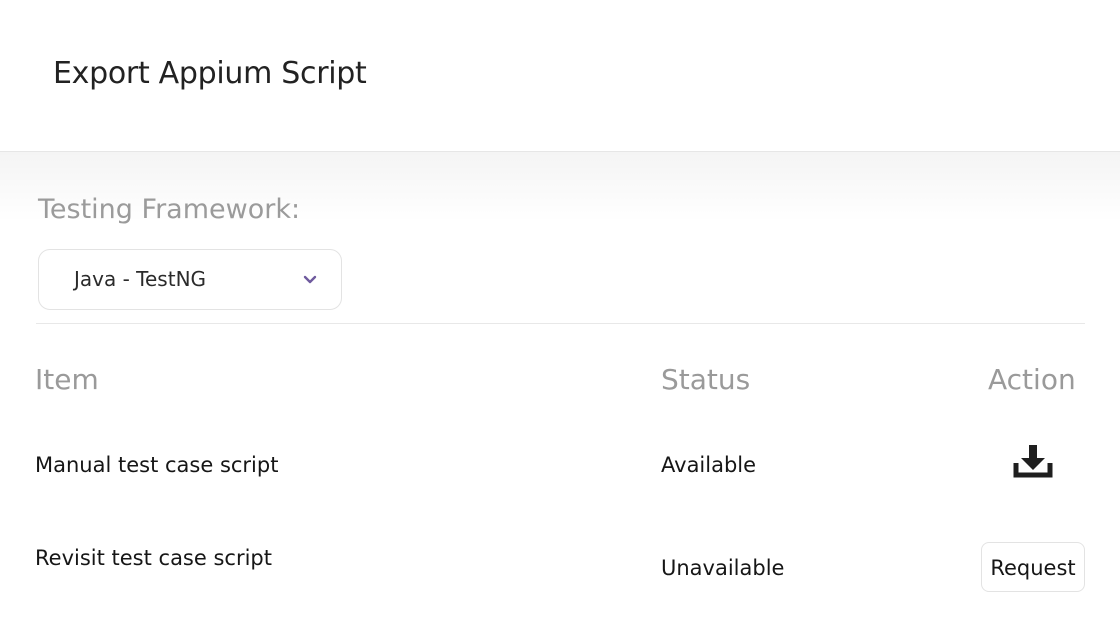  Describe the element at coordinates (140, 279) in the screenshot. I see `testing-framework-selected-value: Java - TestNG` at that location.